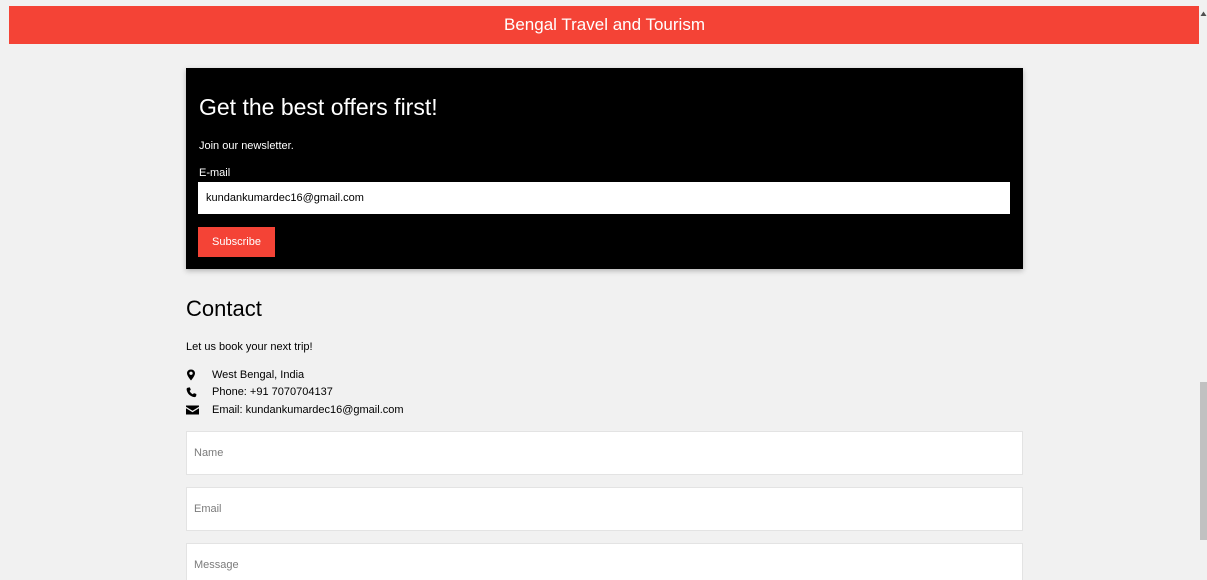 The image size is (1207, 580). Describe the element at coordinates (236, 242) in the screenshot. I see `subscribe-button: Subscribe` at that location.